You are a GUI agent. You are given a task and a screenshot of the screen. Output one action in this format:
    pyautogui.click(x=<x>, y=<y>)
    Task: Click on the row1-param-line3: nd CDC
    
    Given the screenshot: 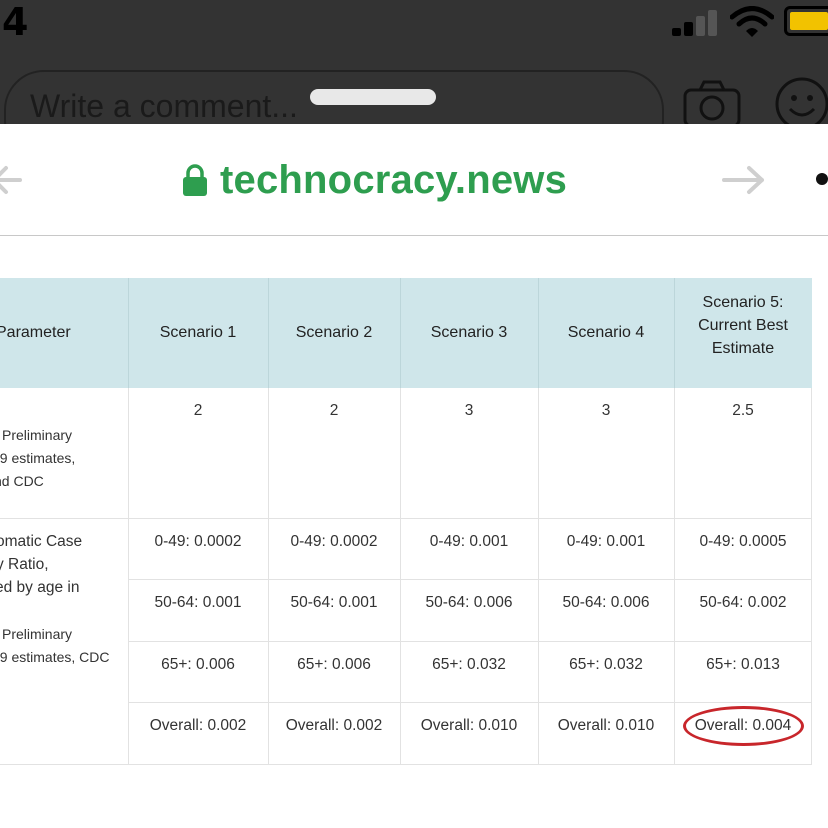 What is the action you would take?
    pyautogui.click(x=22, y=481)
    